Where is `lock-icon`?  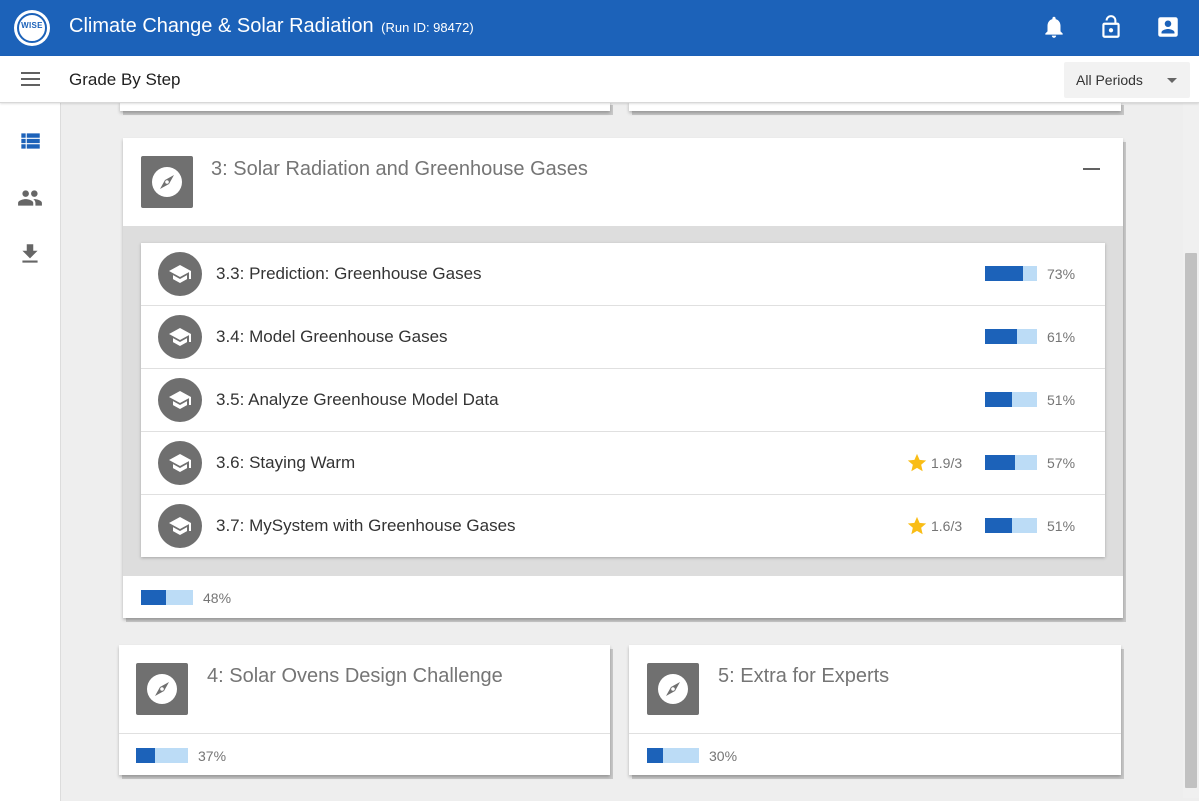 lock-icon is located at coordinates (1111, 27).